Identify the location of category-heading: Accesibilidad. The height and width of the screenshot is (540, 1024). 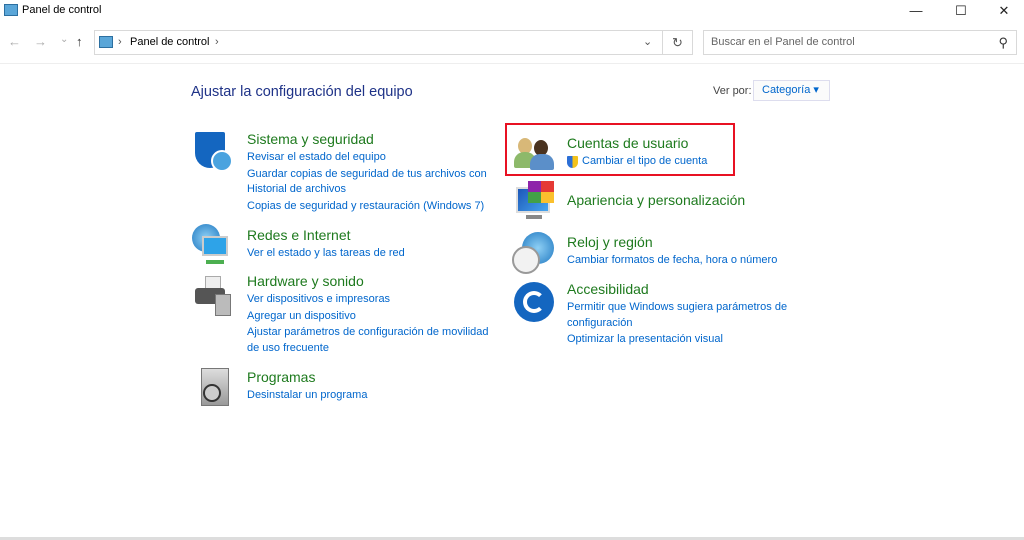
(682, 289).